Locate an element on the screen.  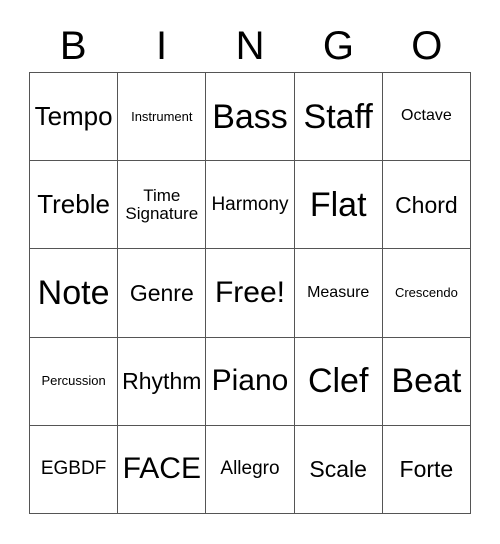
bingo-cell-label: Clef is located at coordinates (338, 381).